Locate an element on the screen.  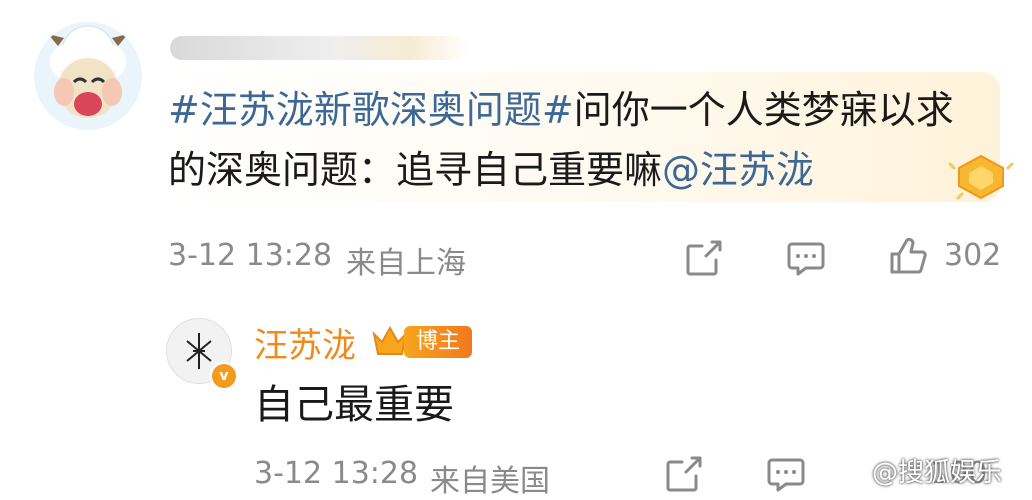
reply-location: 来自美国 is located at coordinates (490, 481).